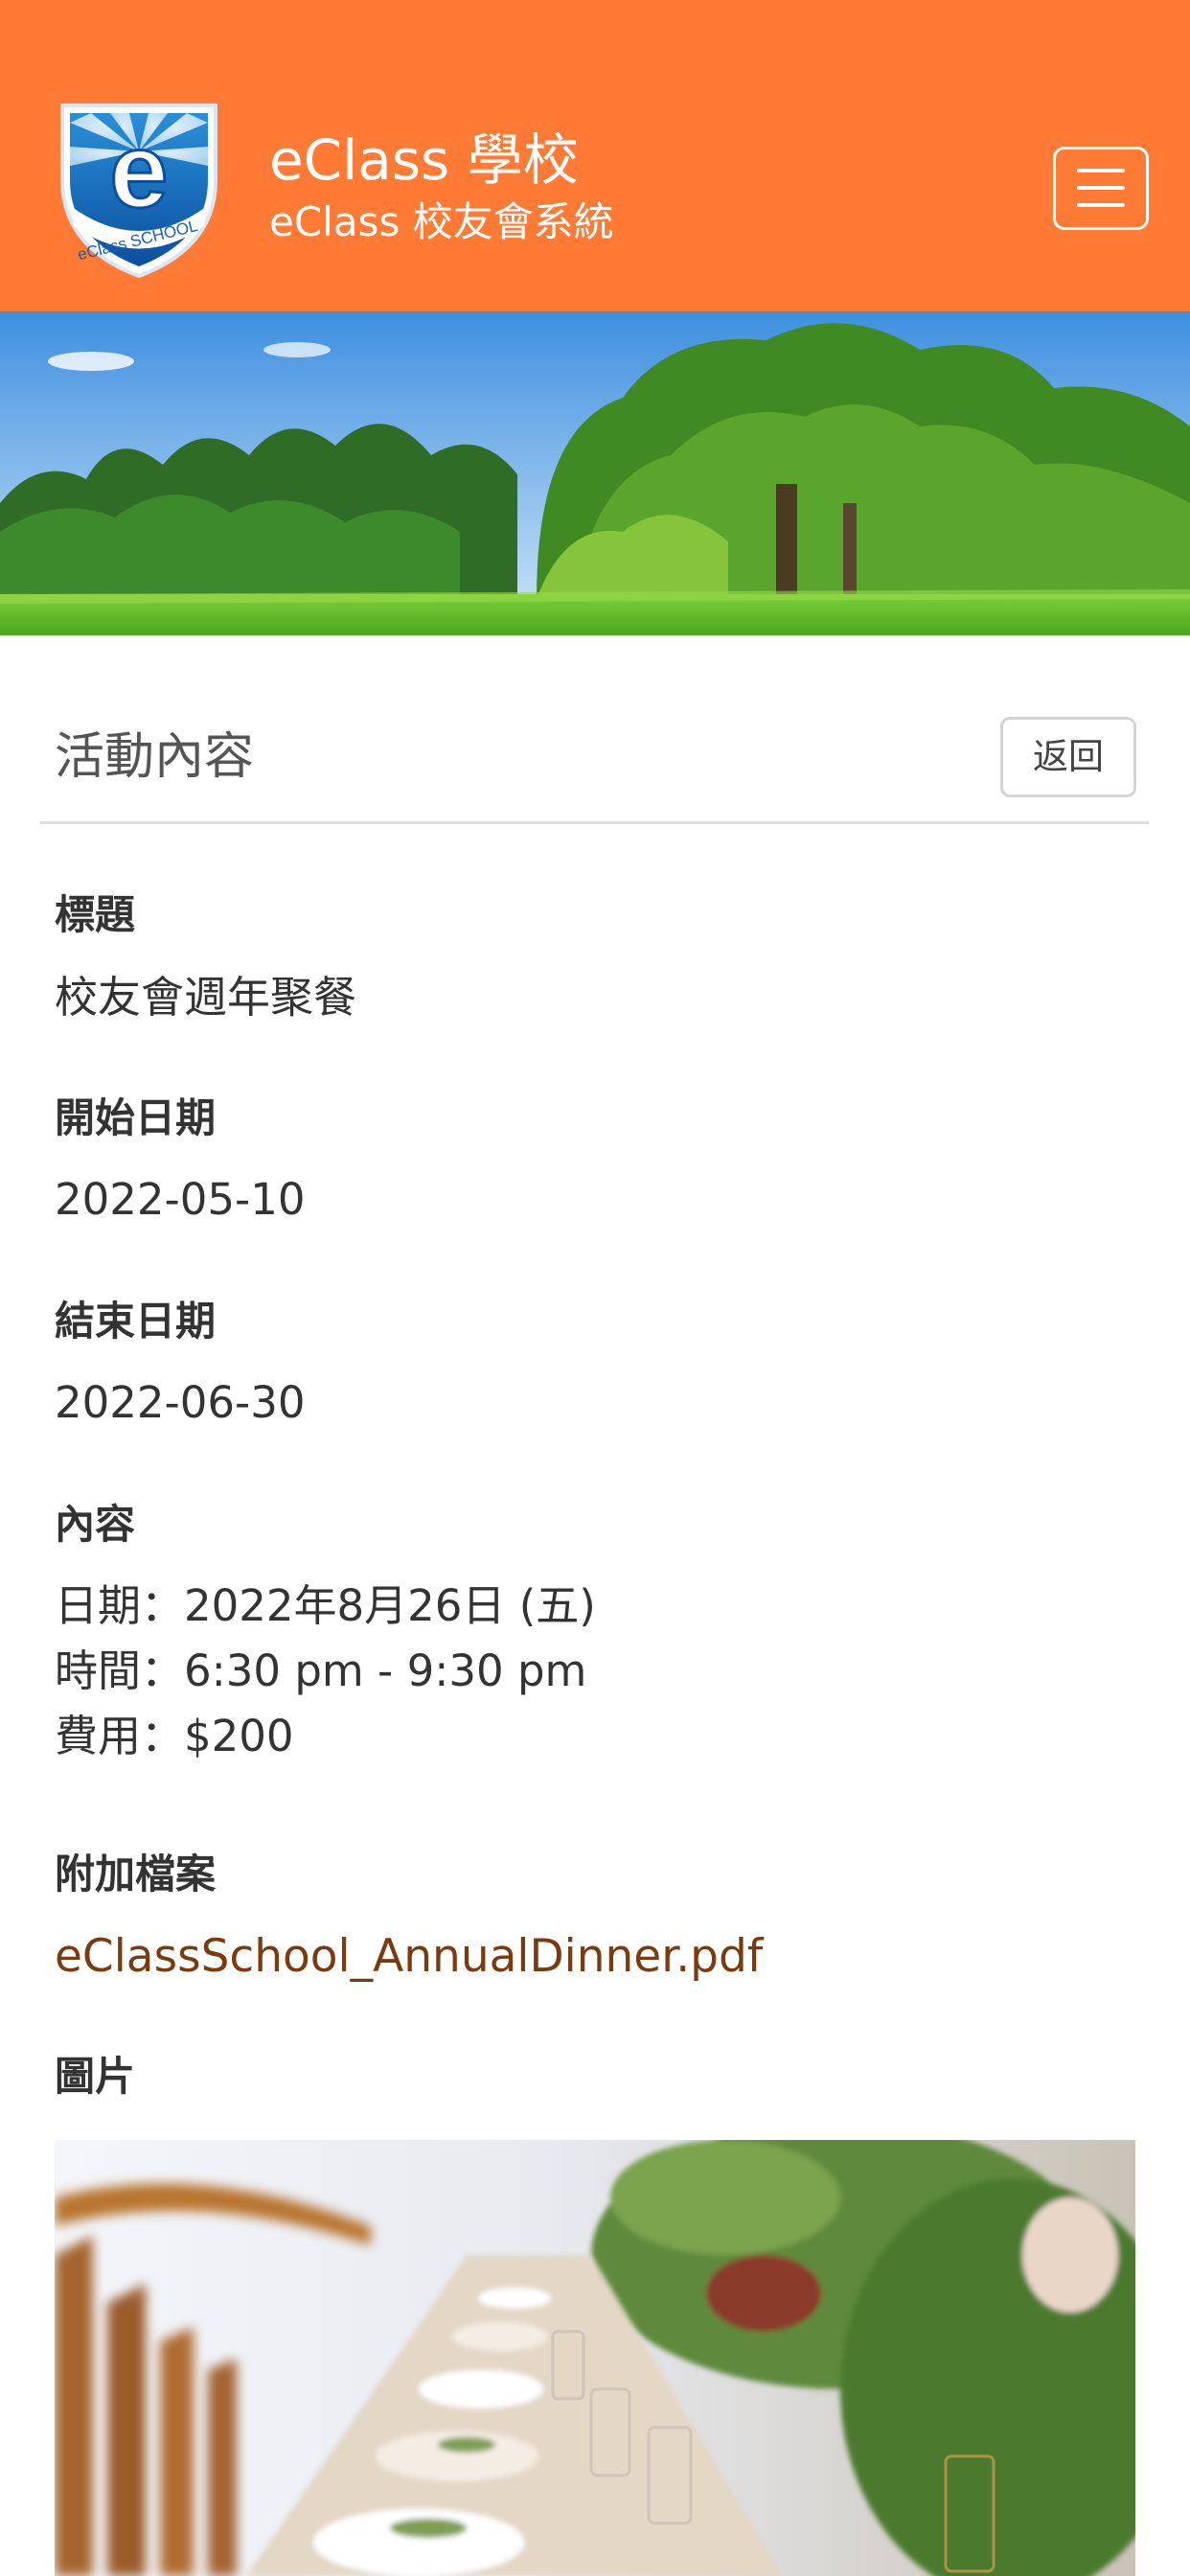 This screenshot has height=2576, width=1190. Describe the element at coordinates (139, 171) in the screenshot. I see `svg-text: e` at that location.